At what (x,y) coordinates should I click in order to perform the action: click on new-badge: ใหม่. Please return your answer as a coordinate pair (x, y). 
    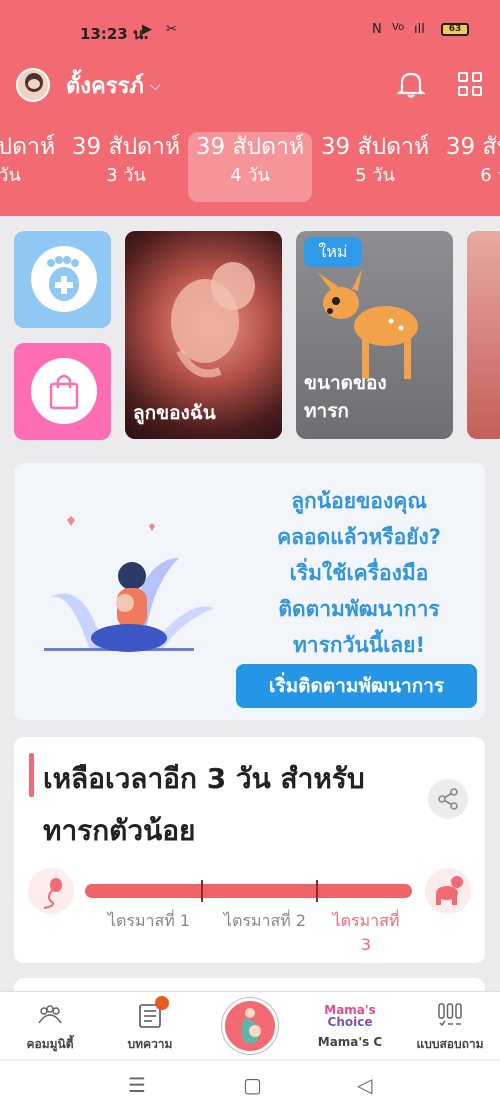
    Looking at the image, I should click on (333, 252).